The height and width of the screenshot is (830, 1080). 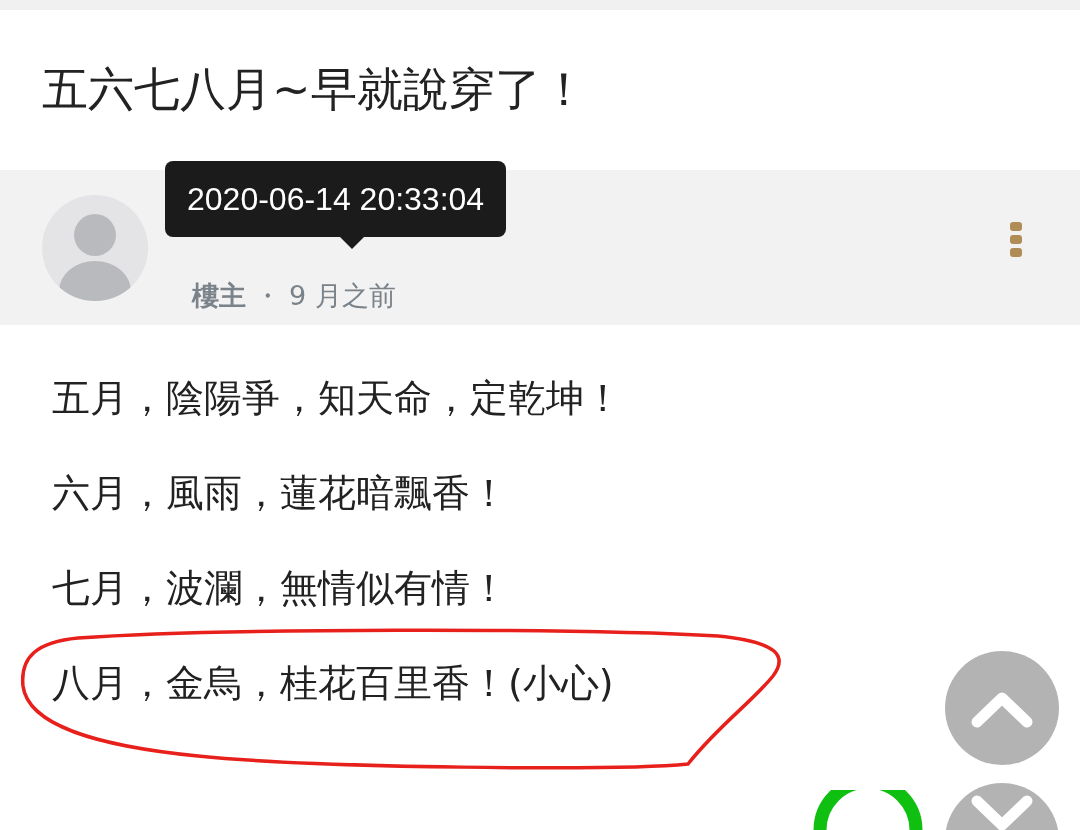 I want to click on ring-icon, so click(x=868, y=810).